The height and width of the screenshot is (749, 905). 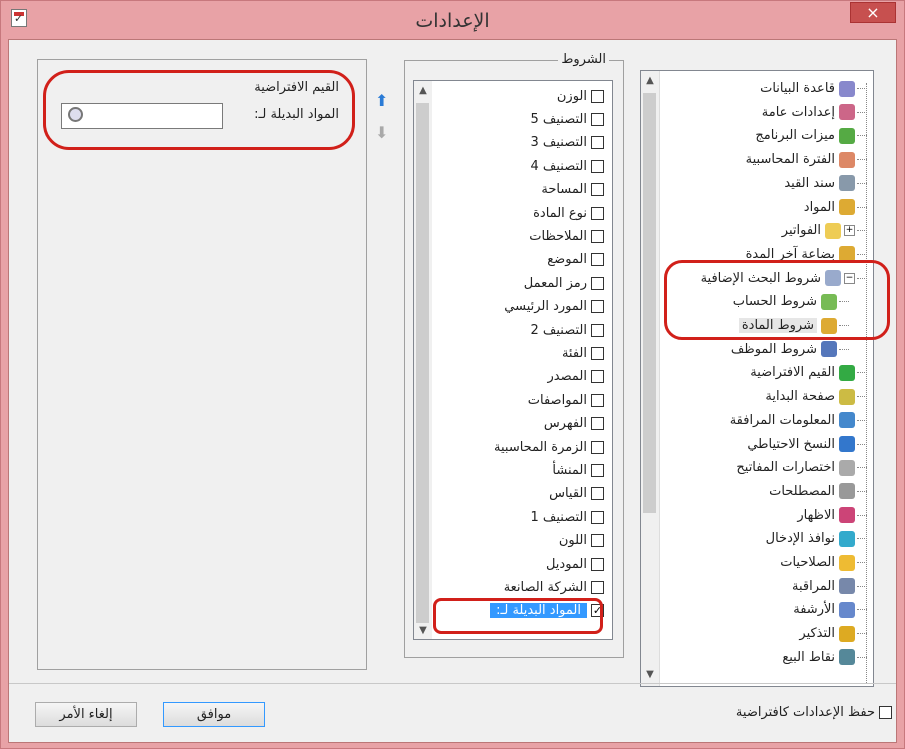 What do you see at coordinates (806, 159) in the screenshot?
I see `tree-item: الفترة المحاسبية` at bounding box center [806, 159].